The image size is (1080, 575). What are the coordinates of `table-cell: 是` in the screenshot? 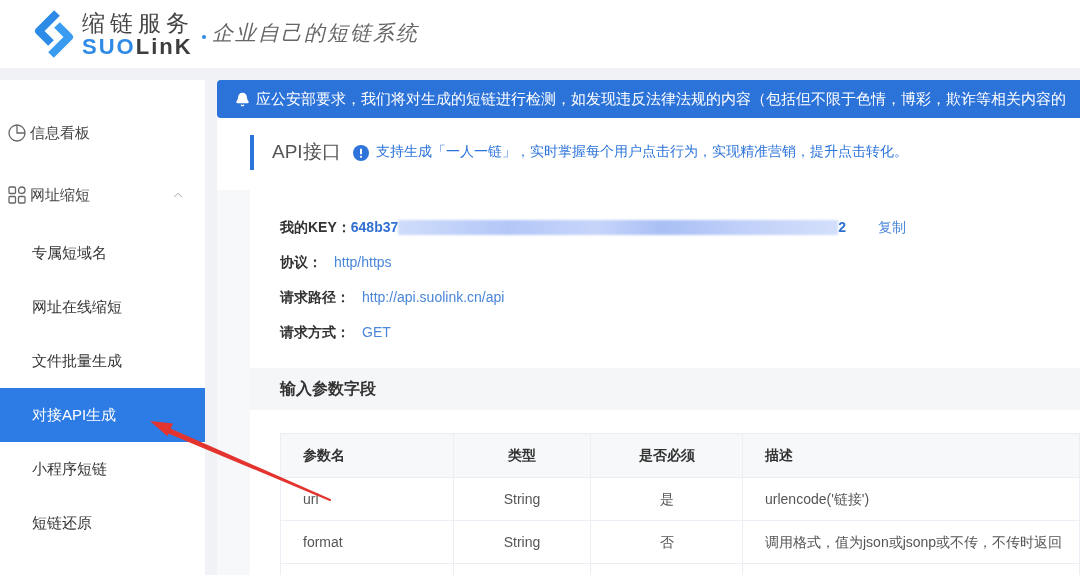 It's located at (667, 499).